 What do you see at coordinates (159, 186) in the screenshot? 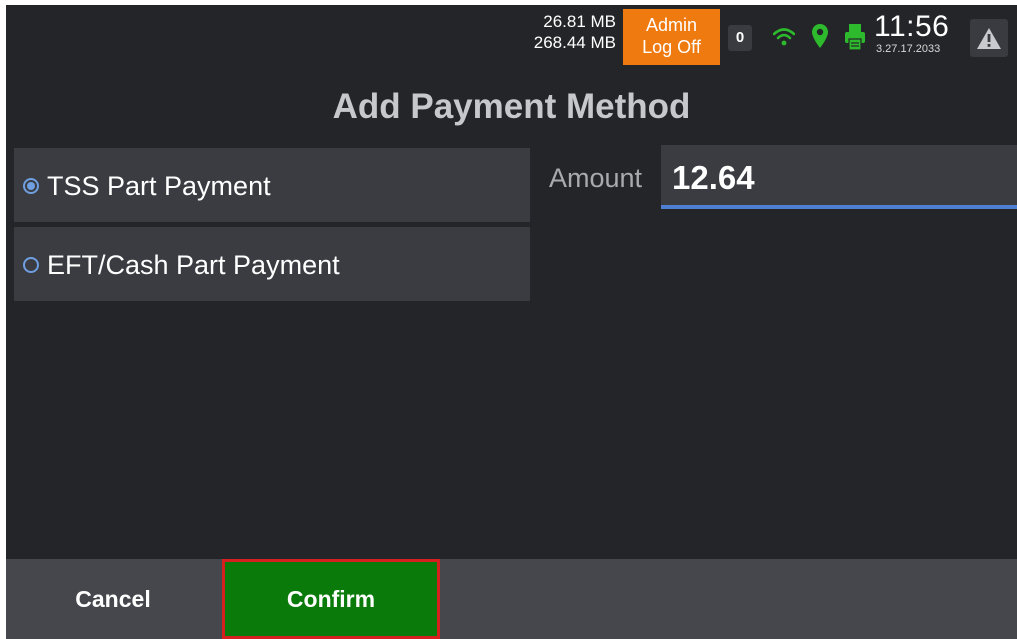
I see `payment-option-label: TSS Part Payment` at bounding box center [159, 186].